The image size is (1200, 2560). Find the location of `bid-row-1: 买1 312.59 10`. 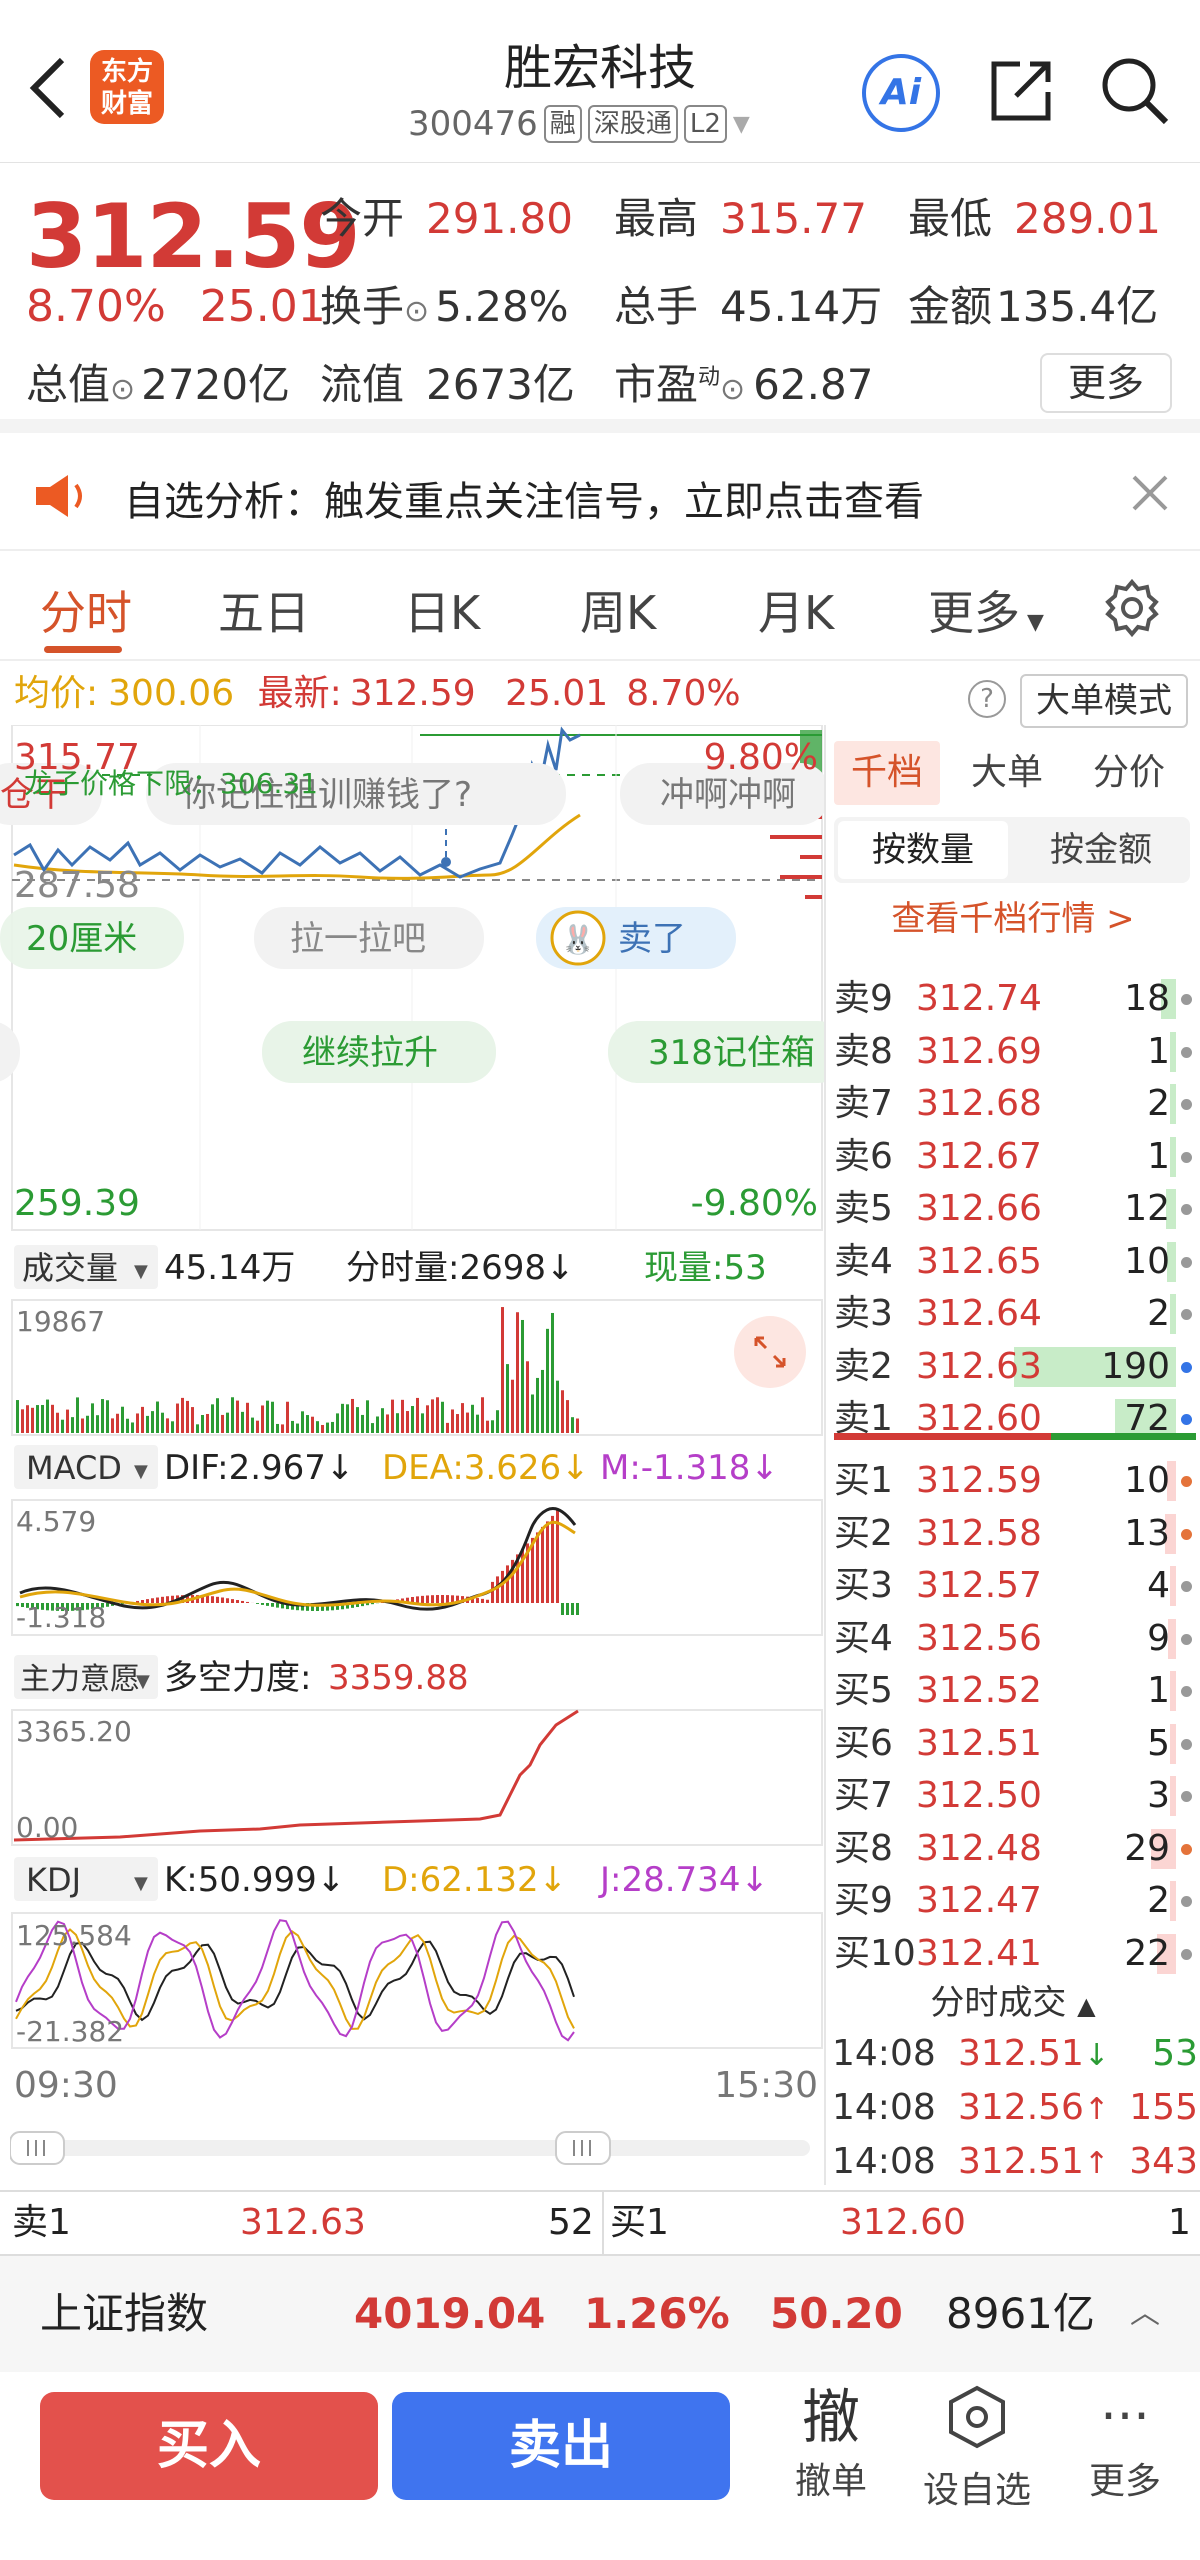

bid-row-1: 买1 312.59 10 is located at coordinates (1013, 1481).